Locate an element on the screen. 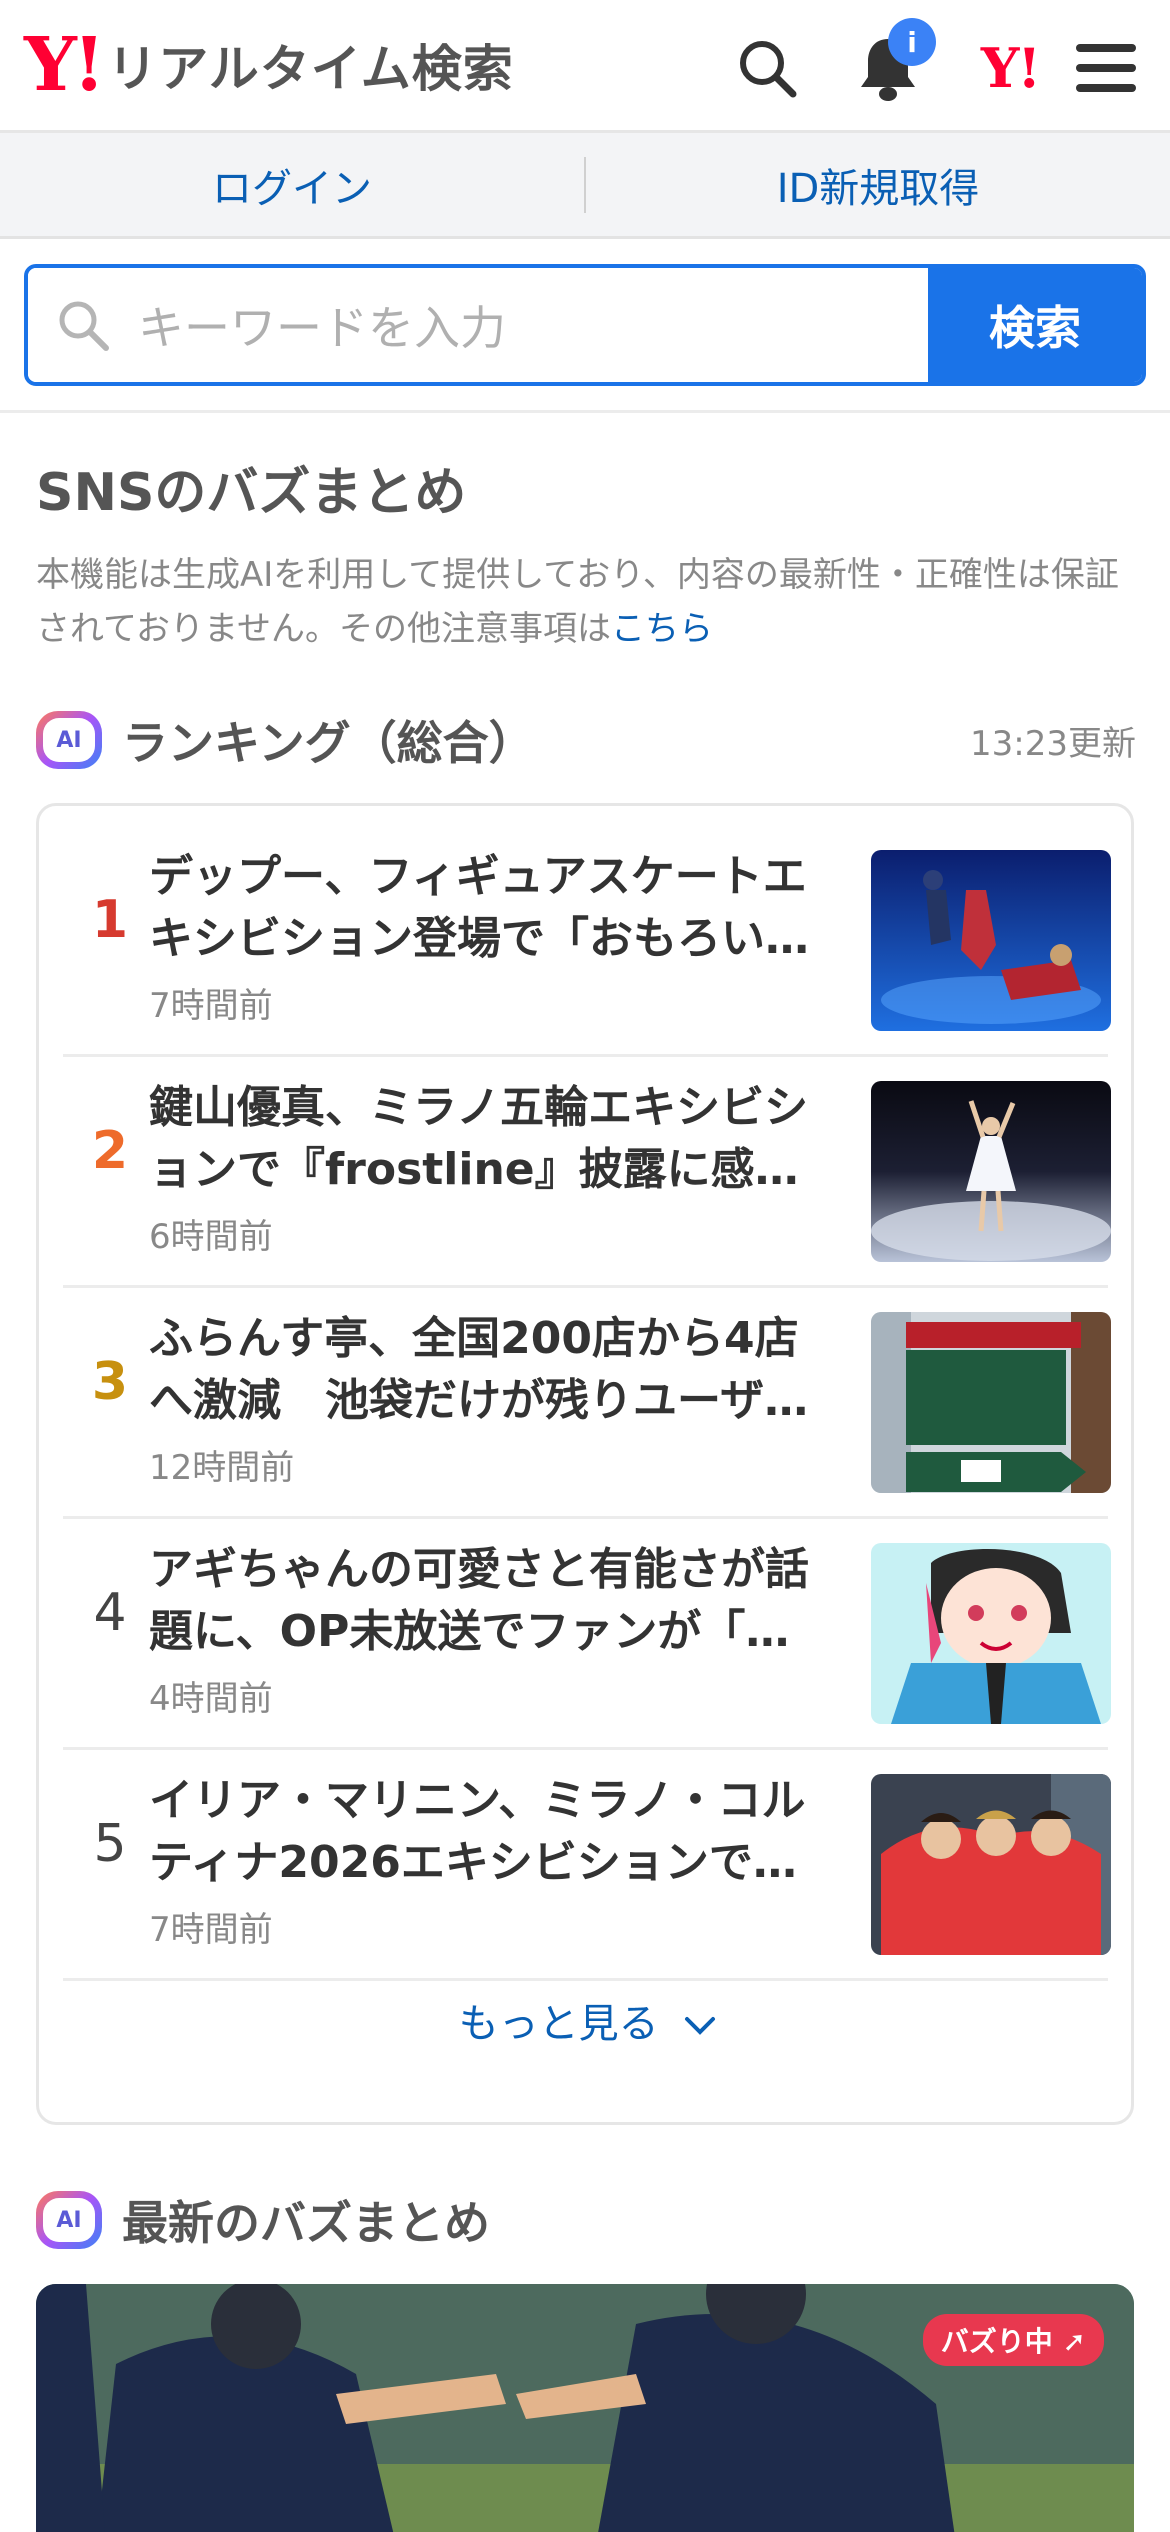 This screenshot has width=1170, height=2532. ranking-item: 4 アギちゃんの可愛さと有能さが話題に、OP未放送でファンが「… 4時間前 is located at coordinates (587, 1634).